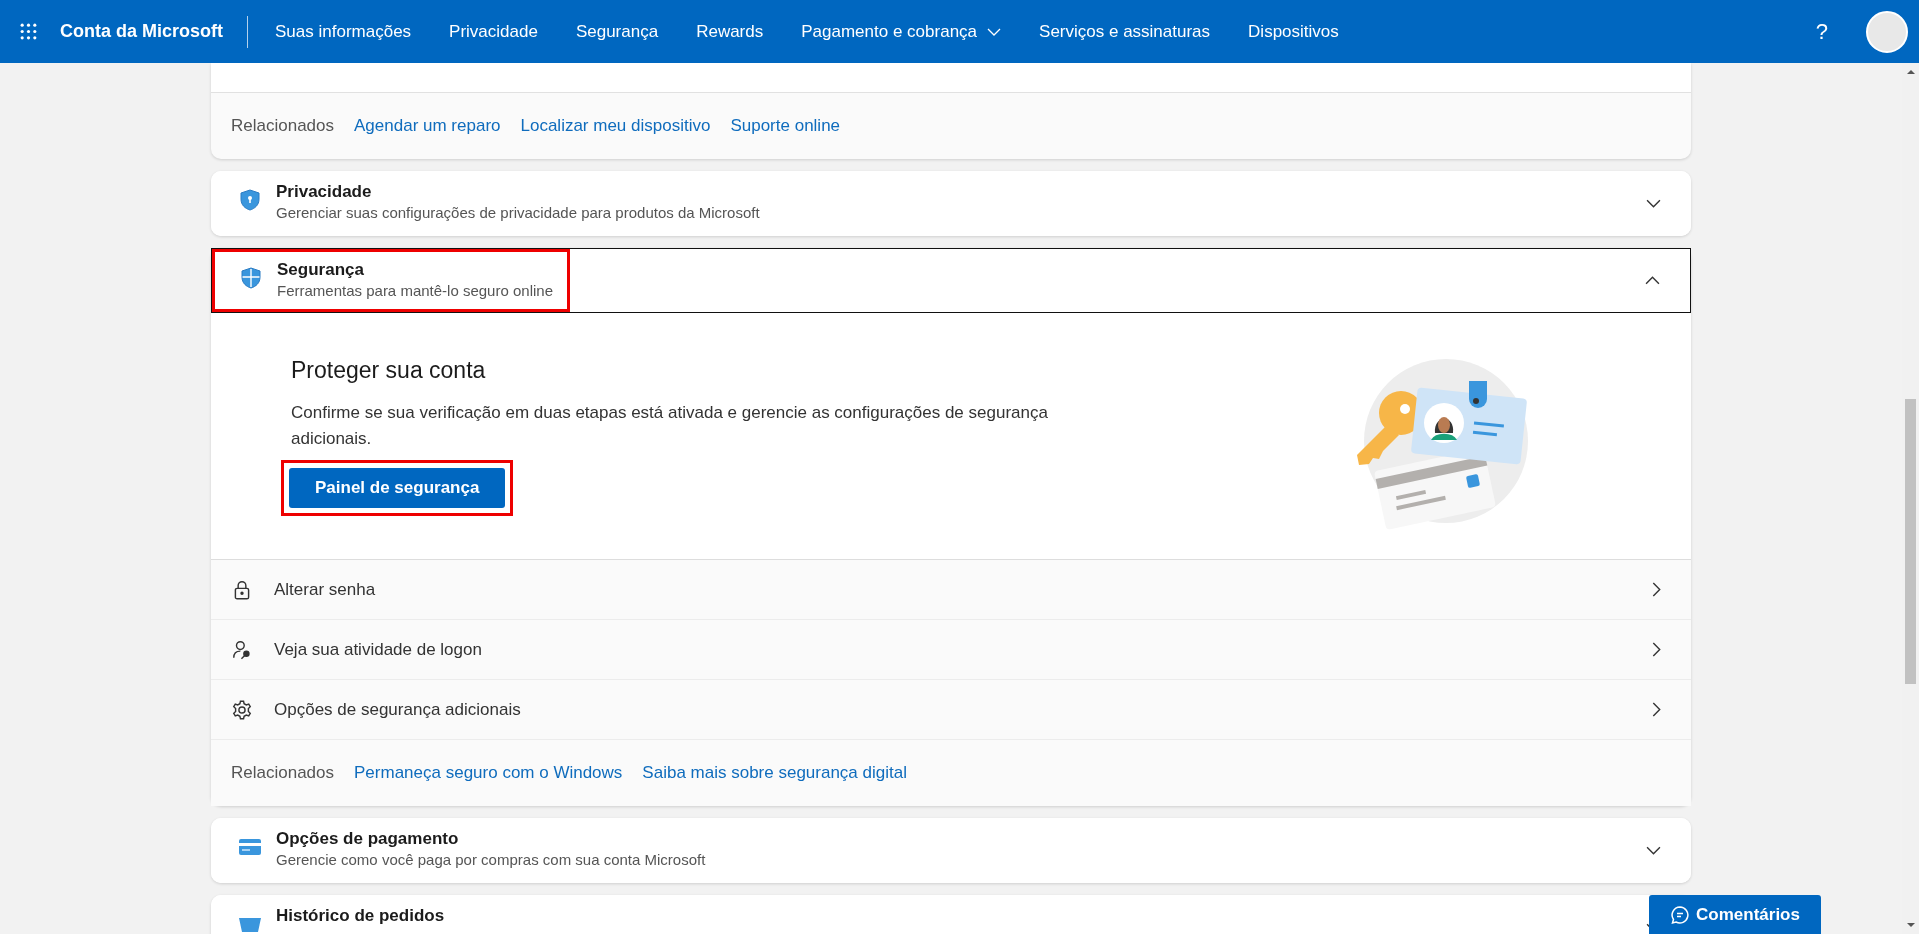 Image resolution: width=1919 pixels, height=934 pixels. I want to click on section-subtitle: Gerencie como você paga por compras com sua conta Microsoft, so click(491, 859).